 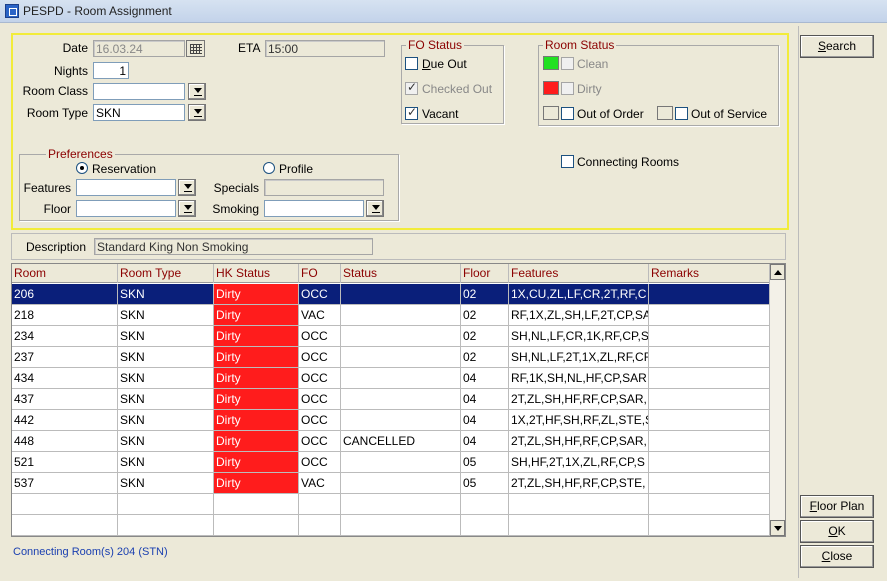 I want to click on features-dropdown-button, so click(x=187, y=187).